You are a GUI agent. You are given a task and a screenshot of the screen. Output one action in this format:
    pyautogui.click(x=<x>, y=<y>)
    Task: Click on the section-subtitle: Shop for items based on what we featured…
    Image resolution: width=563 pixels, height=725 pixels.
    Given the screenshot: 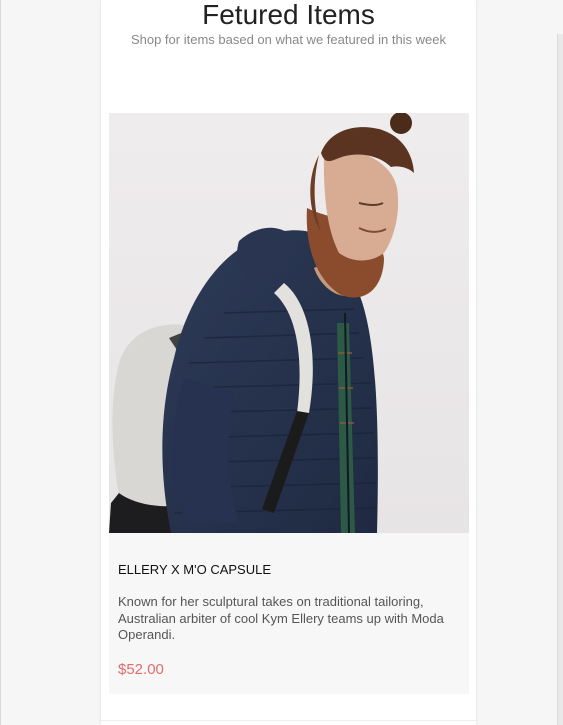 What is the action you would take?
    pyautogui.click(x=288, y=39)
    